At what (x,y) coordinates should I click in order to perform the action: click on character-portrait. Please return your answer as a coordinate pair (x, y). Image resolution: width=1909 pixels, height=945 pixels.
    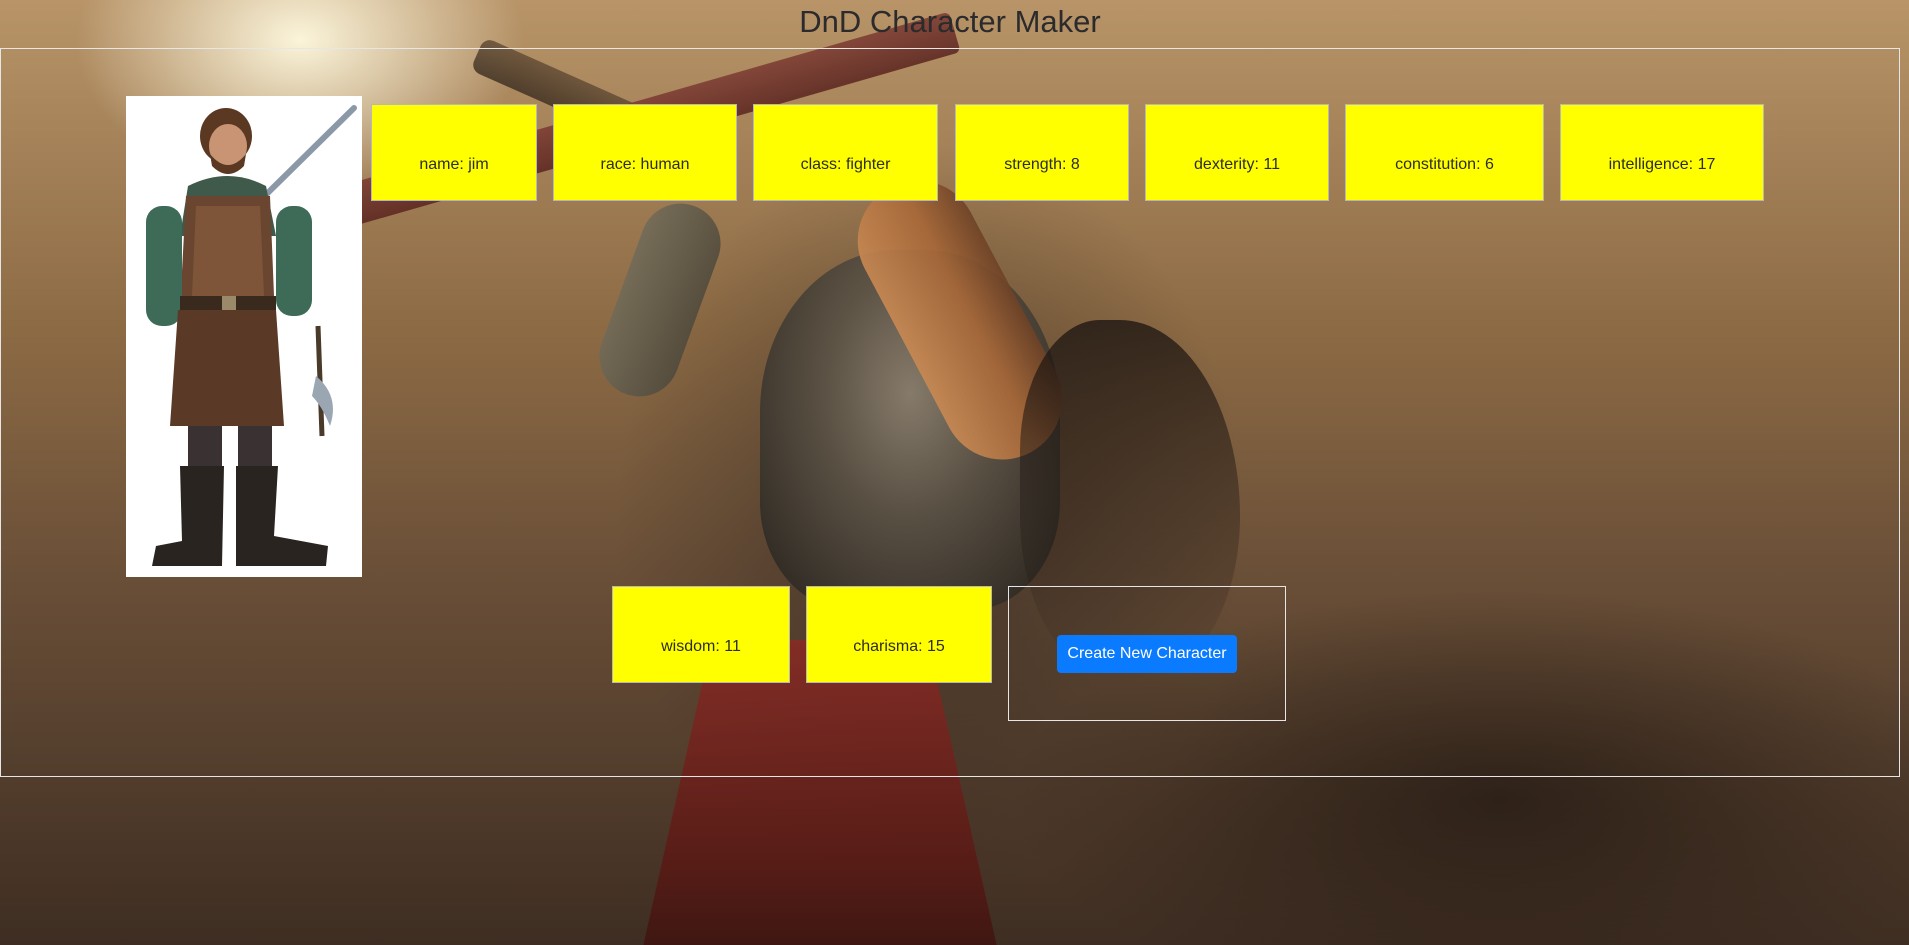
    Looking at the image, I should click on (244, 336).